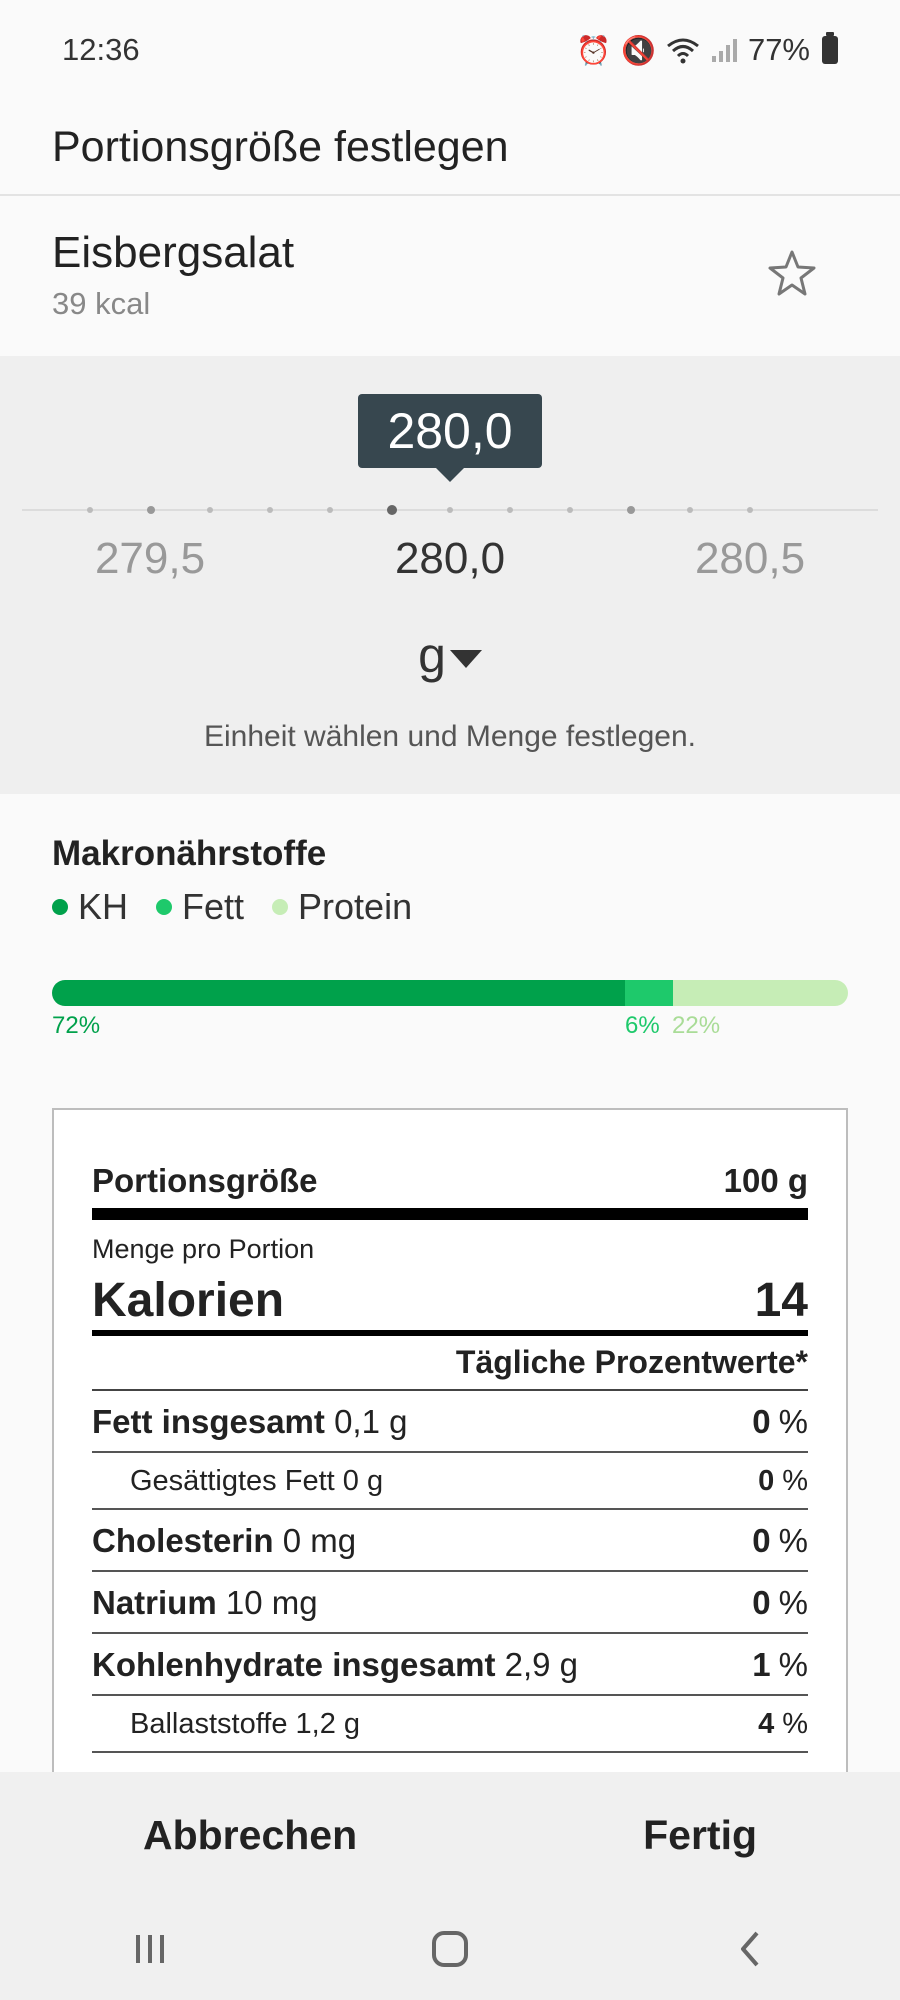  Describe the element at coordinates (450, 1835) in the screenshot. I see `action-bar: Abbrechen Fertig` at that location.